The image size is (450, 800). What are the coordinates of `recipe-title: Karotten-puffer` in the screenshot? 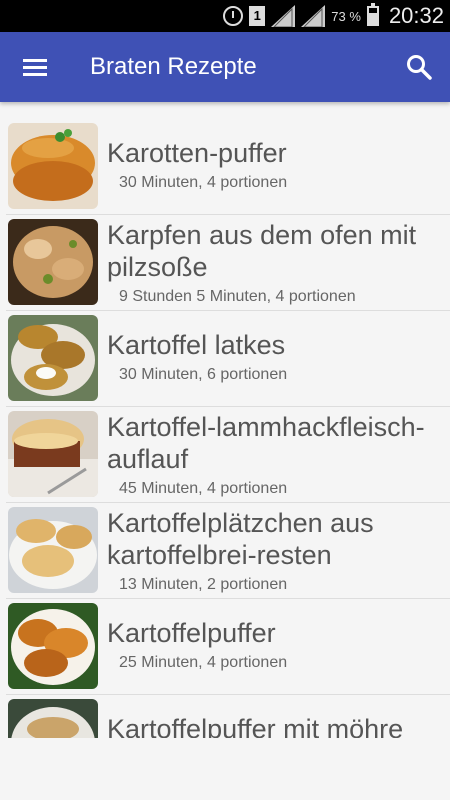 It's located at (197, 153).